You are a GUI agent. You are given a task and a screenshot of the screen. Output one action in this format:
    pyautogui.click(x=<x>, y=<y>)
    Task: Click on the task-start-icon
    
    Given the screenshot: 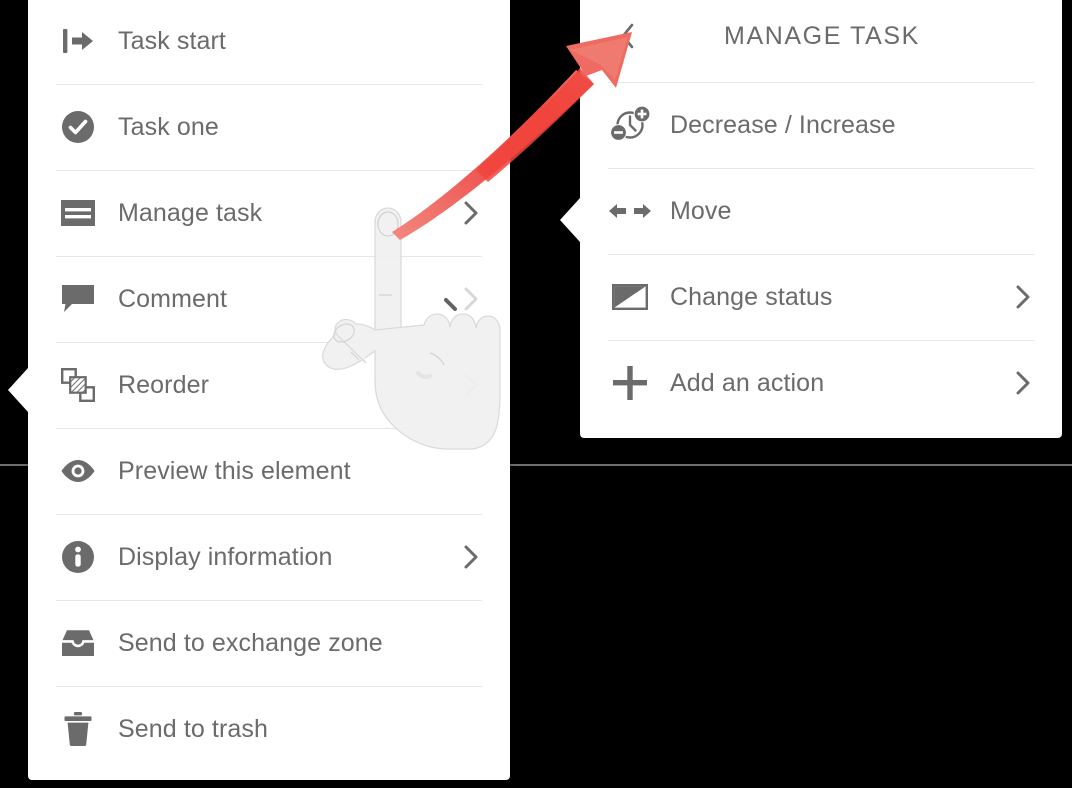 What is the action you would take?
    pyautogui.click(x=78, y=41)
    